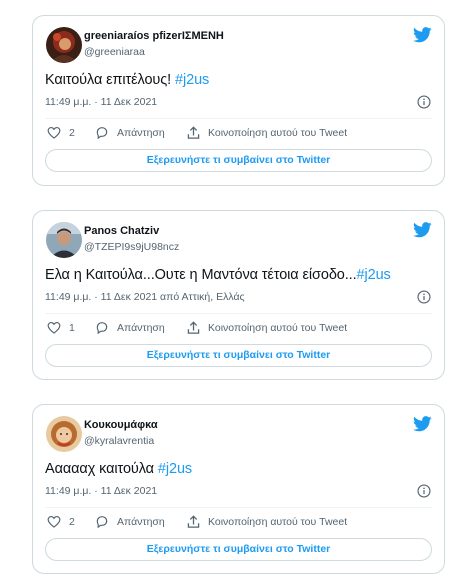 Image resolution: width=460 pixels, height=578 pixels. I want to click on author-handle: @kyralavrentia, so click(119, 441).